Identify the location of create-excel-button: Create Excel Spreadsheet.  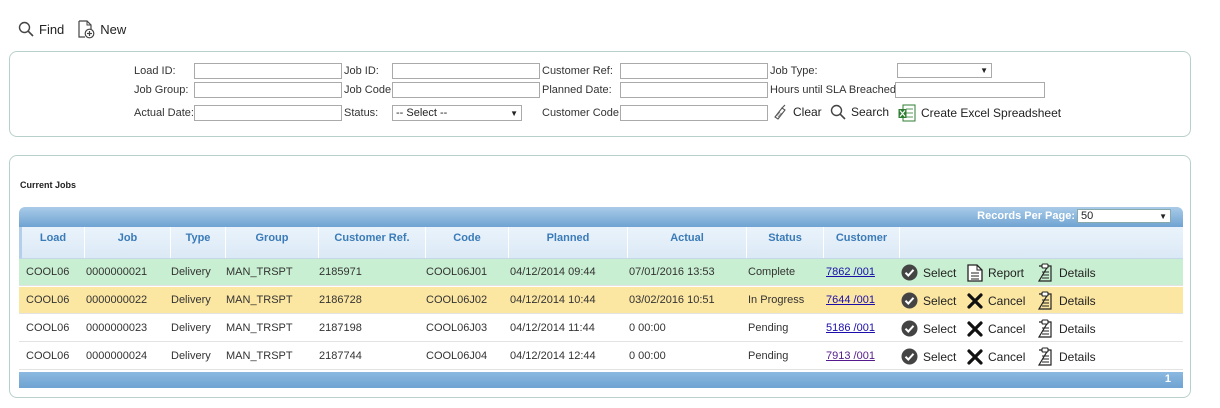
(979, 113).